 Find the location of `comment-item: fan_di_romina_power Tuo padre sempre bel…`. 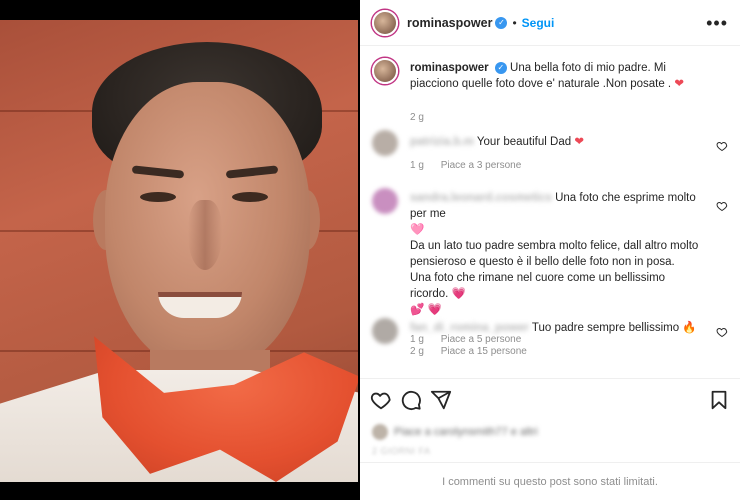

comment-item: fan_di_romina_power Tuo padre sempre bel… is located at coordinates (550, 338).